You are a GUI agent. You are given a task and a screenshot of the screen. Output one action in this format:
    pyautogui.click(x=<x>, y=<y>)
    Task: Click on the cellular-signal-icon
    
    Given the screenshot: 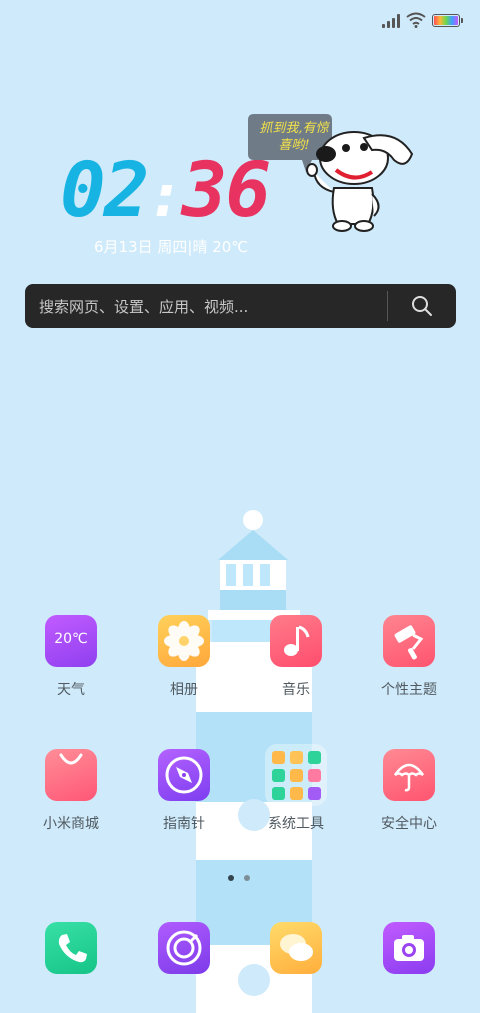 What is the action you would take?
    pyautogui.click(x=392, y=21)
    